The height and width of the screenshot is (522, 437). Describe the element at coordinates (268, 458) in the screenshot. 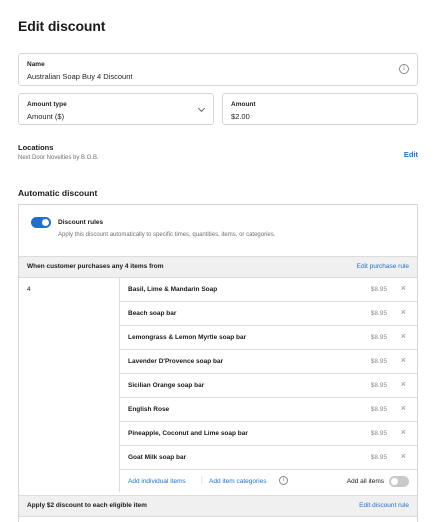

I see `item-row: Goat Milk soap bar $8.95 ×` at that location.